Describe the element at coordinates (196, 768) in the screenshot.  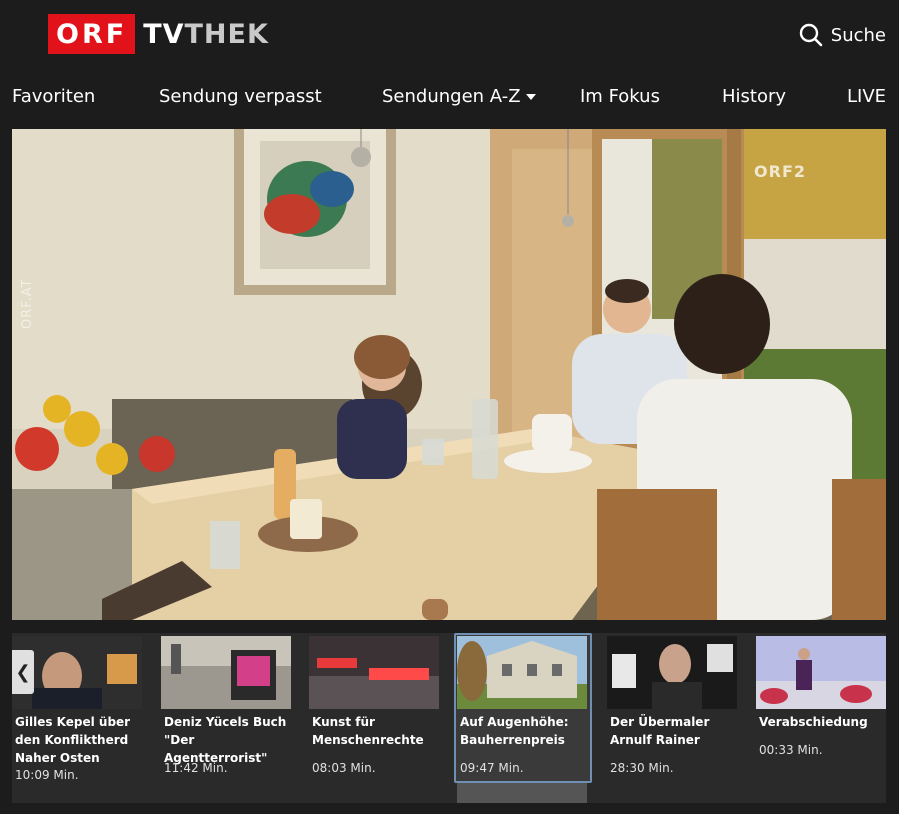
I see `card-duration: 11:42 Min.` at that location.